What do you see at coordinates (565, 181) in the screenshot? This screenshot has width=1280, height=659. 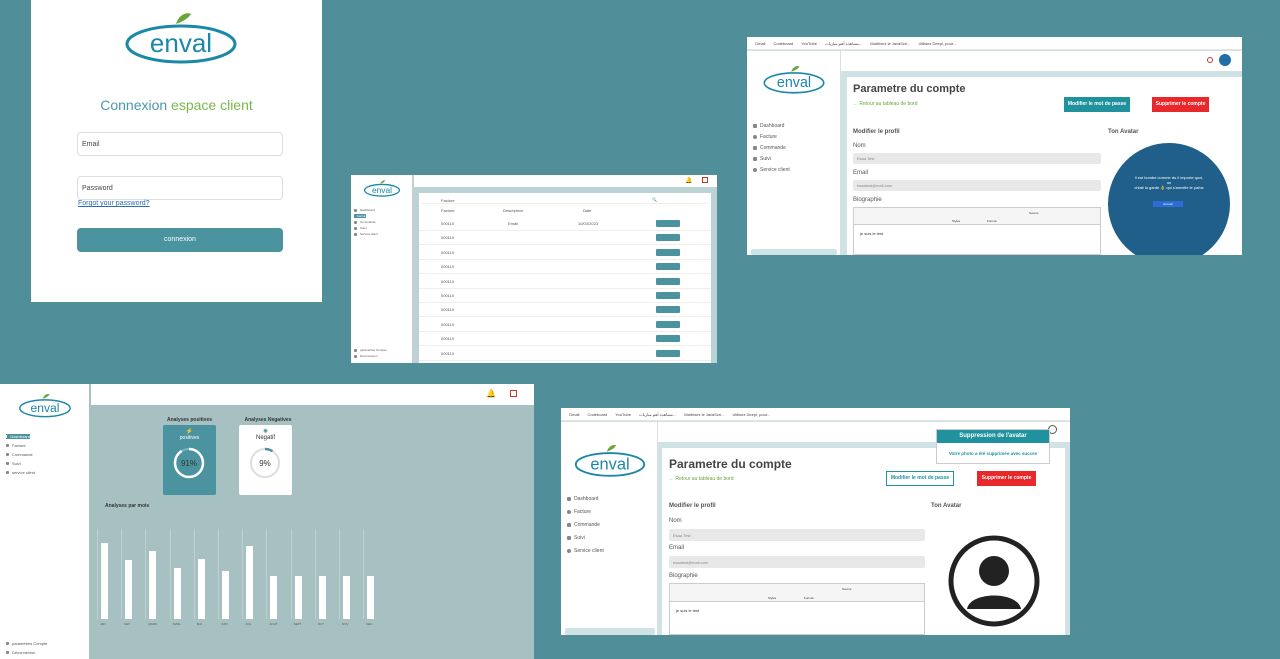 I see `top-bar: 🔔` at bounding box center [565, 181].